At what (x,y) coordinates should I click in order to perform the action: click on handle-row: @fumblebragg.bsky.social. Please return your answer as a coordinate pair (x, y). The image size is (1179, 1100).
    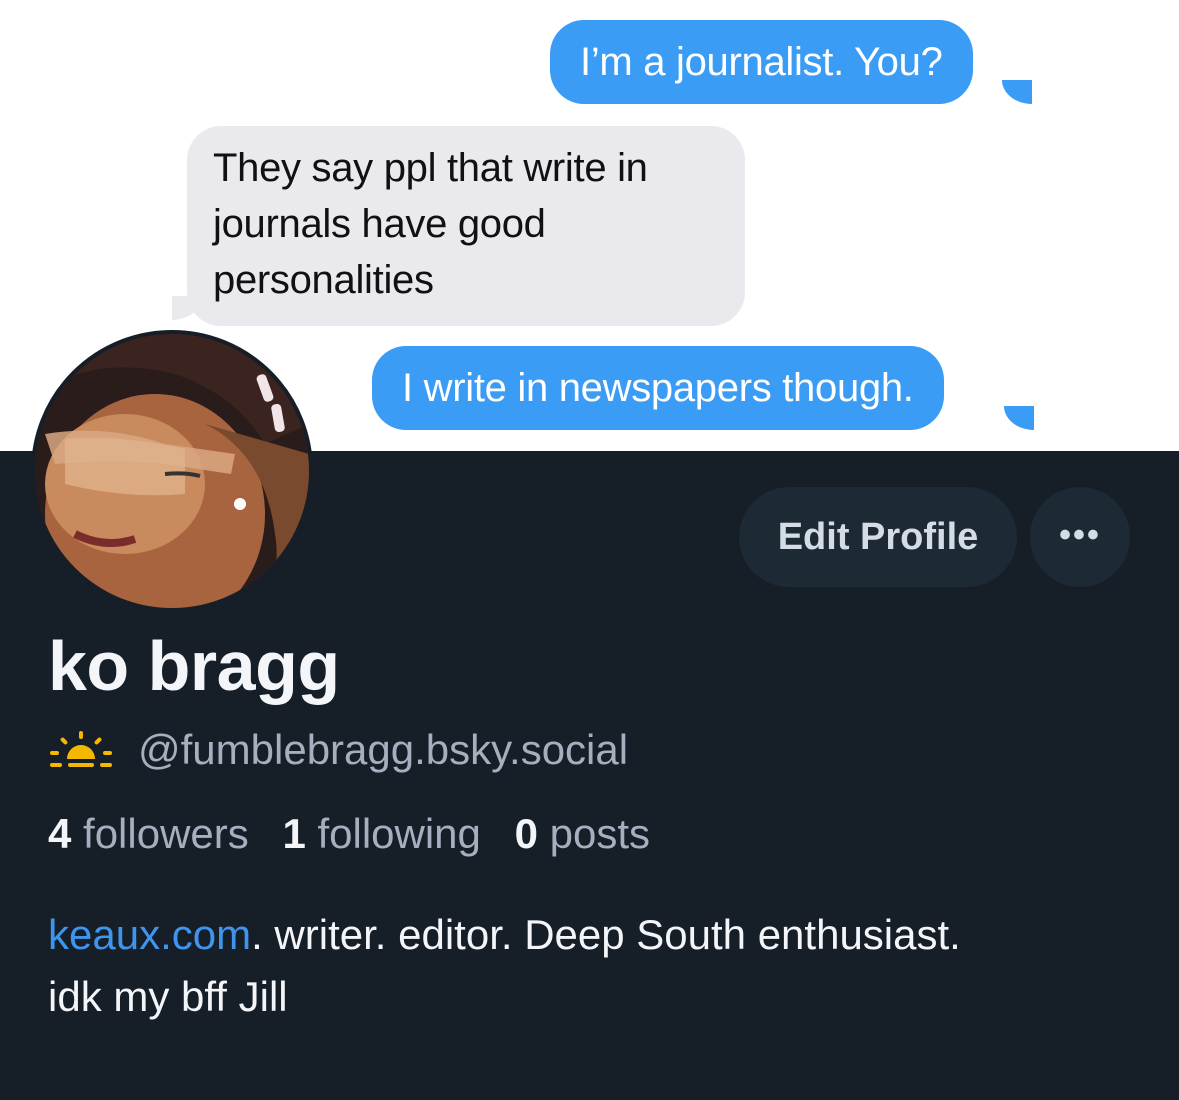
    Looking at the image, I should click on (338, 750).